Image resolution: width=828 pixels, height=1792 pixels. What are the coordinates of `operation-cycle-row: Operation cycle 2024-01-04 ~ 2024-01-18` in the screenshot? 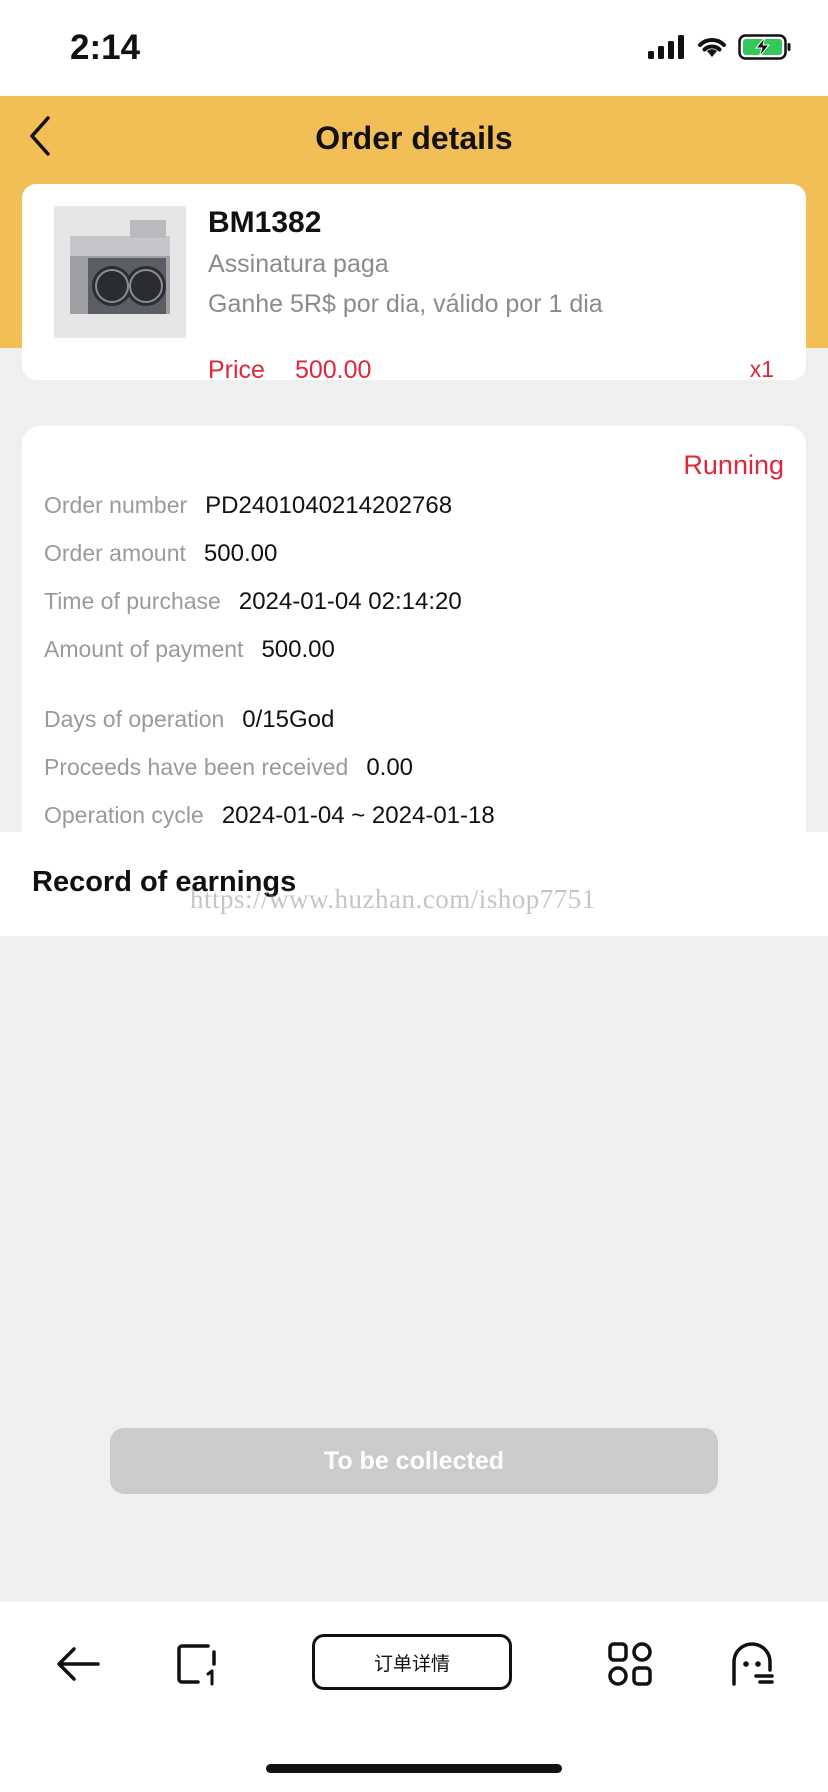 It's located at (269, 816).